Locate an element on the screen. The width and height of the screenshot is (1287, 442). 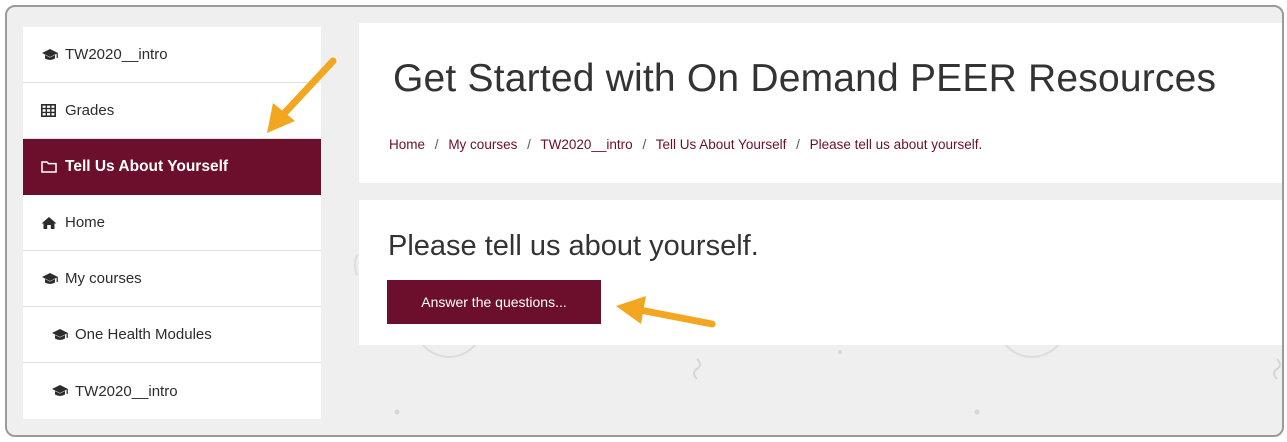
table-icon is located at coordinates (53, 110).